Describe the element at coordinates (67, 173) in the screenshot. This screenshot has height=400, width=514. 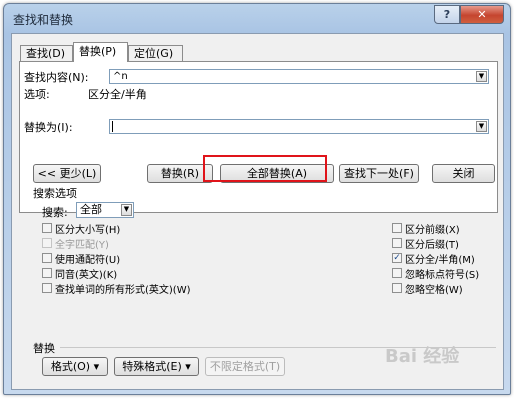
I see `less-button: << 更少(L)` at that location.